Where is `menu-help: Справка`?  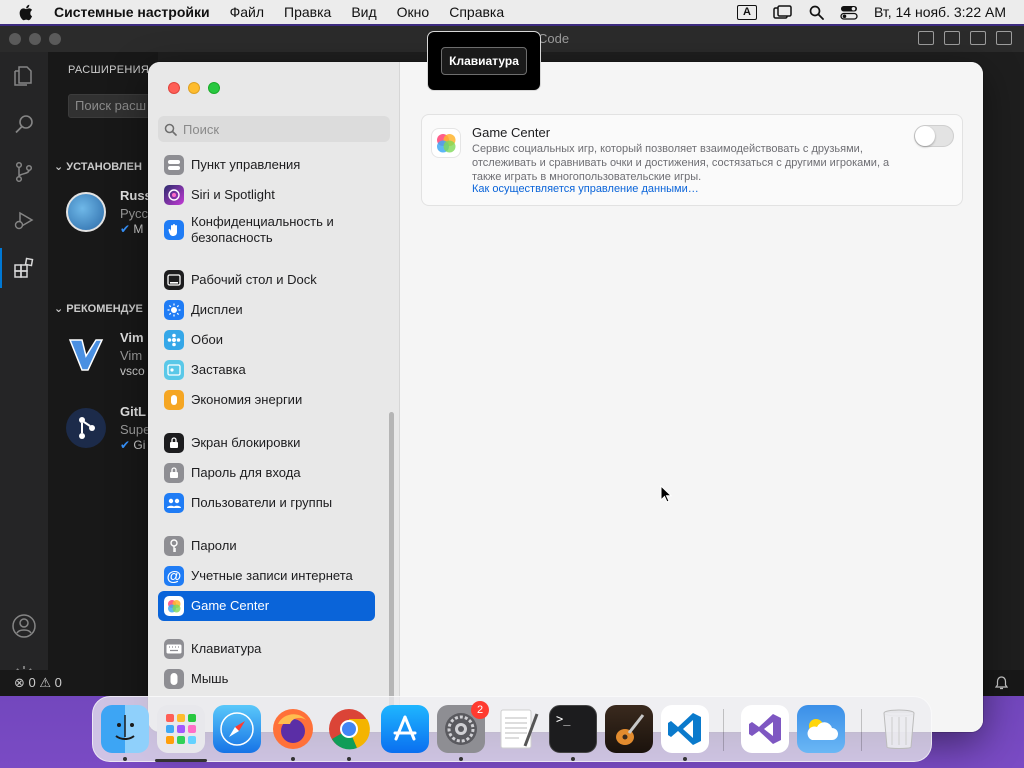 menu-help: Справка is located at coordinates (476, 12).